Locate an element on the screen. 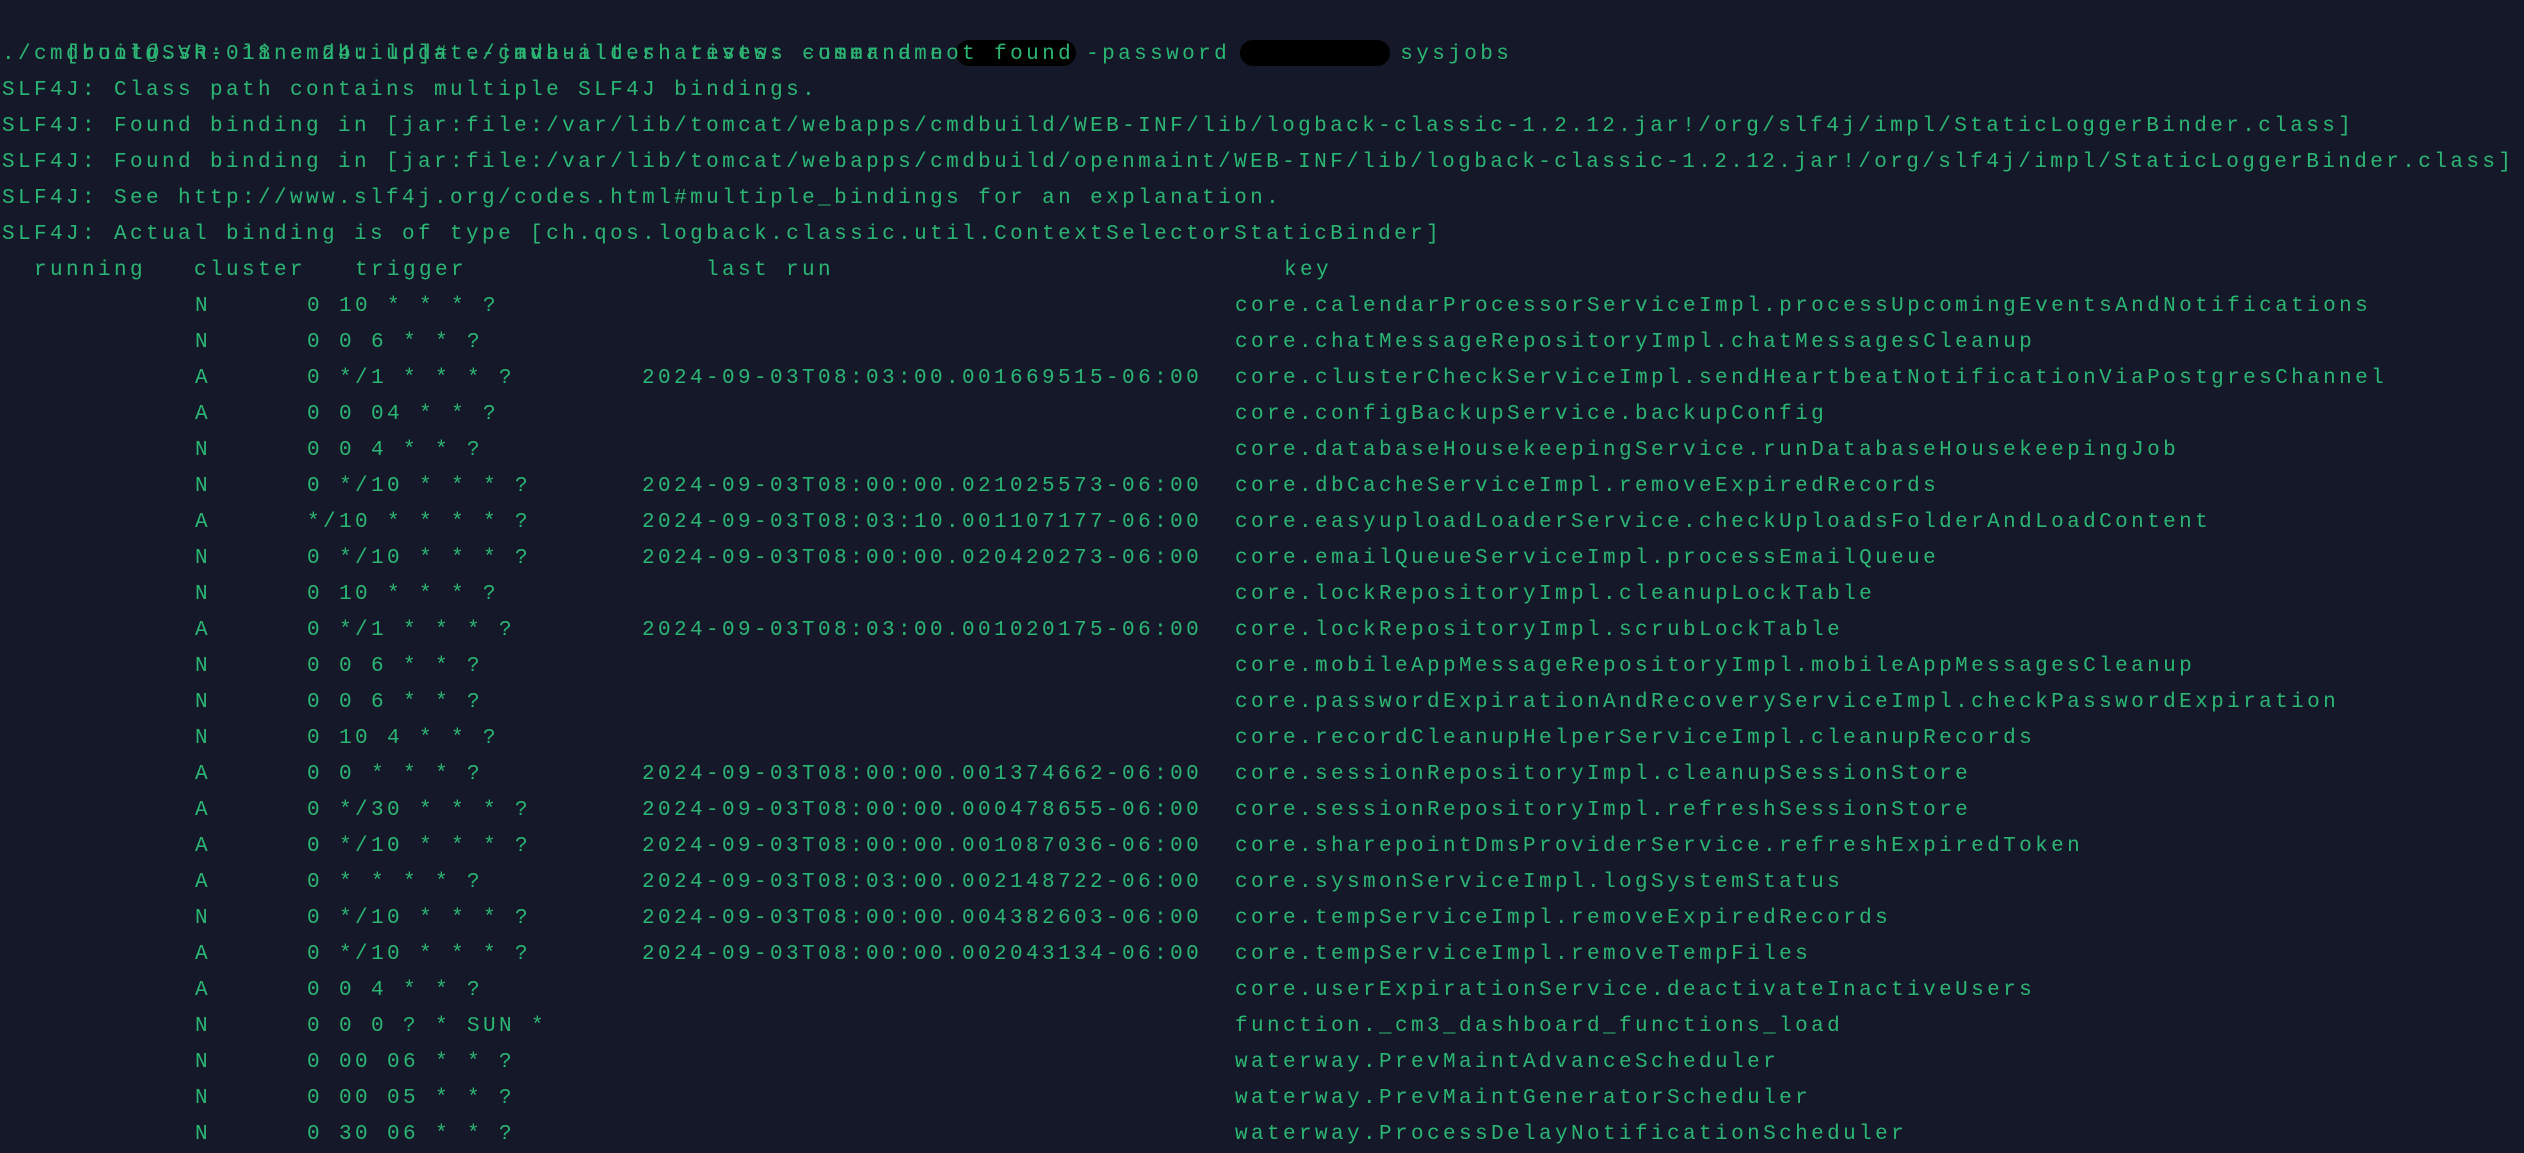  header-key: key is located at coordinates (1308, 270).